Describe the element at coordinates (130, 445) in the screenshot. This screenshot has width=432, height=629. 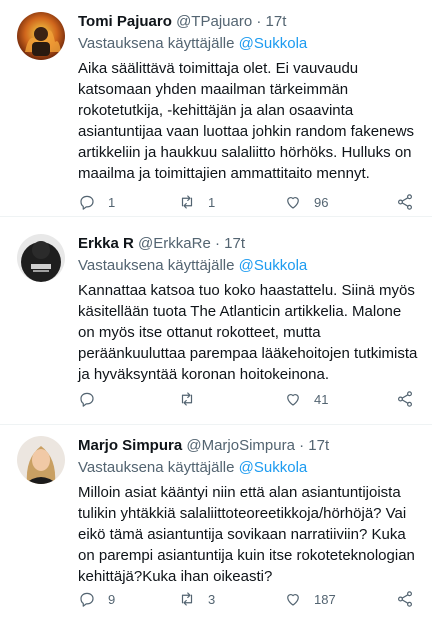
I see `user-name: Marjo Simpura` at that location.